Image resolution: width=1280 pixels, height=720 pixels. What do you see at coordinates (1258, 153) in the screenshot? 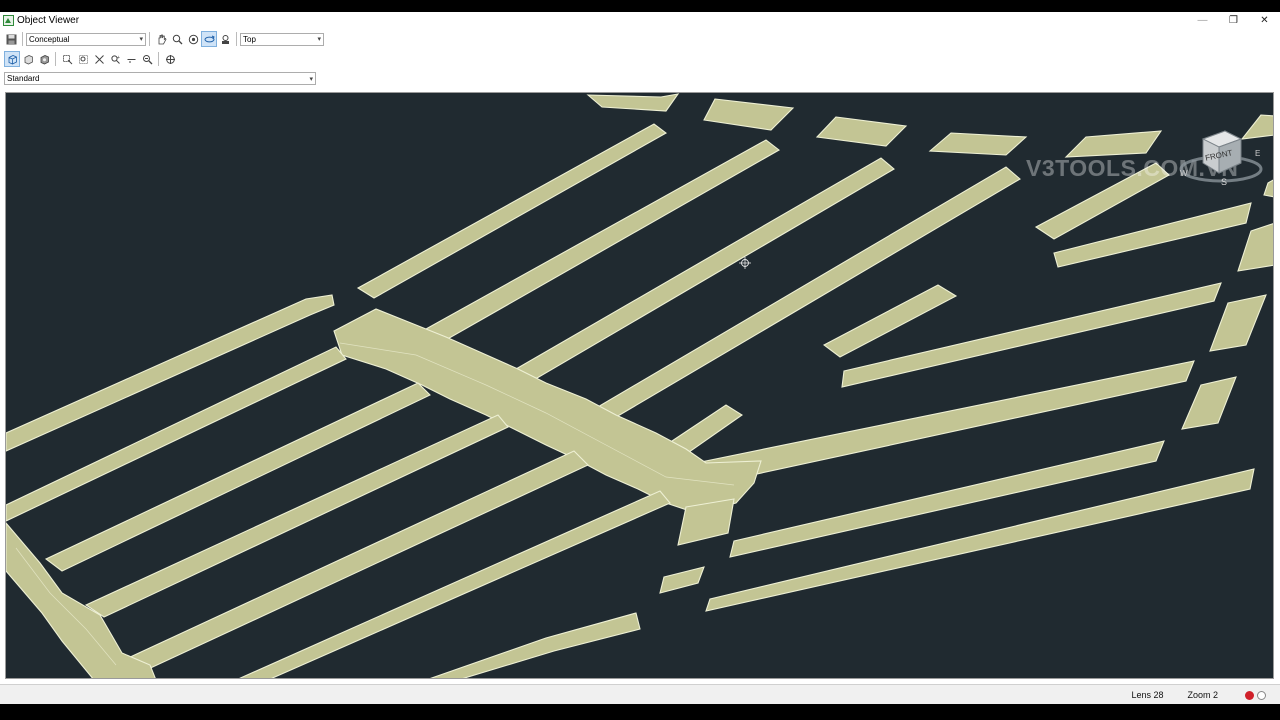
I see `compass-e-label: E` at bounding box center [1258, 153].